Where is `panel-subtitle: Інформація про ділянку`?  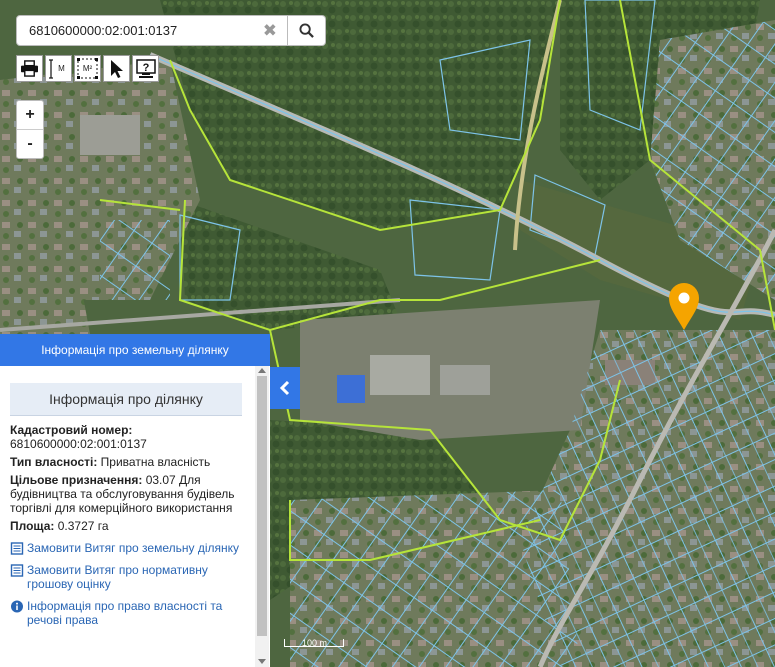 panel-subtitle: Інформація про ділянку is located at coordinates (126, 399).